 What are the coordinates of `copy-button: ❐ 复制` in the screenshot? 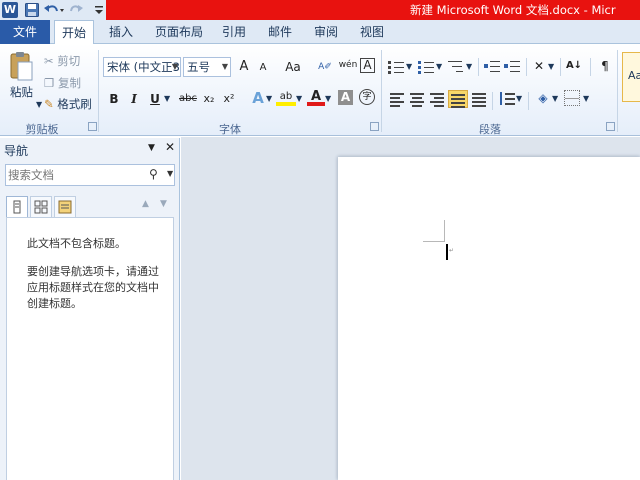 It's located at (62, 83).